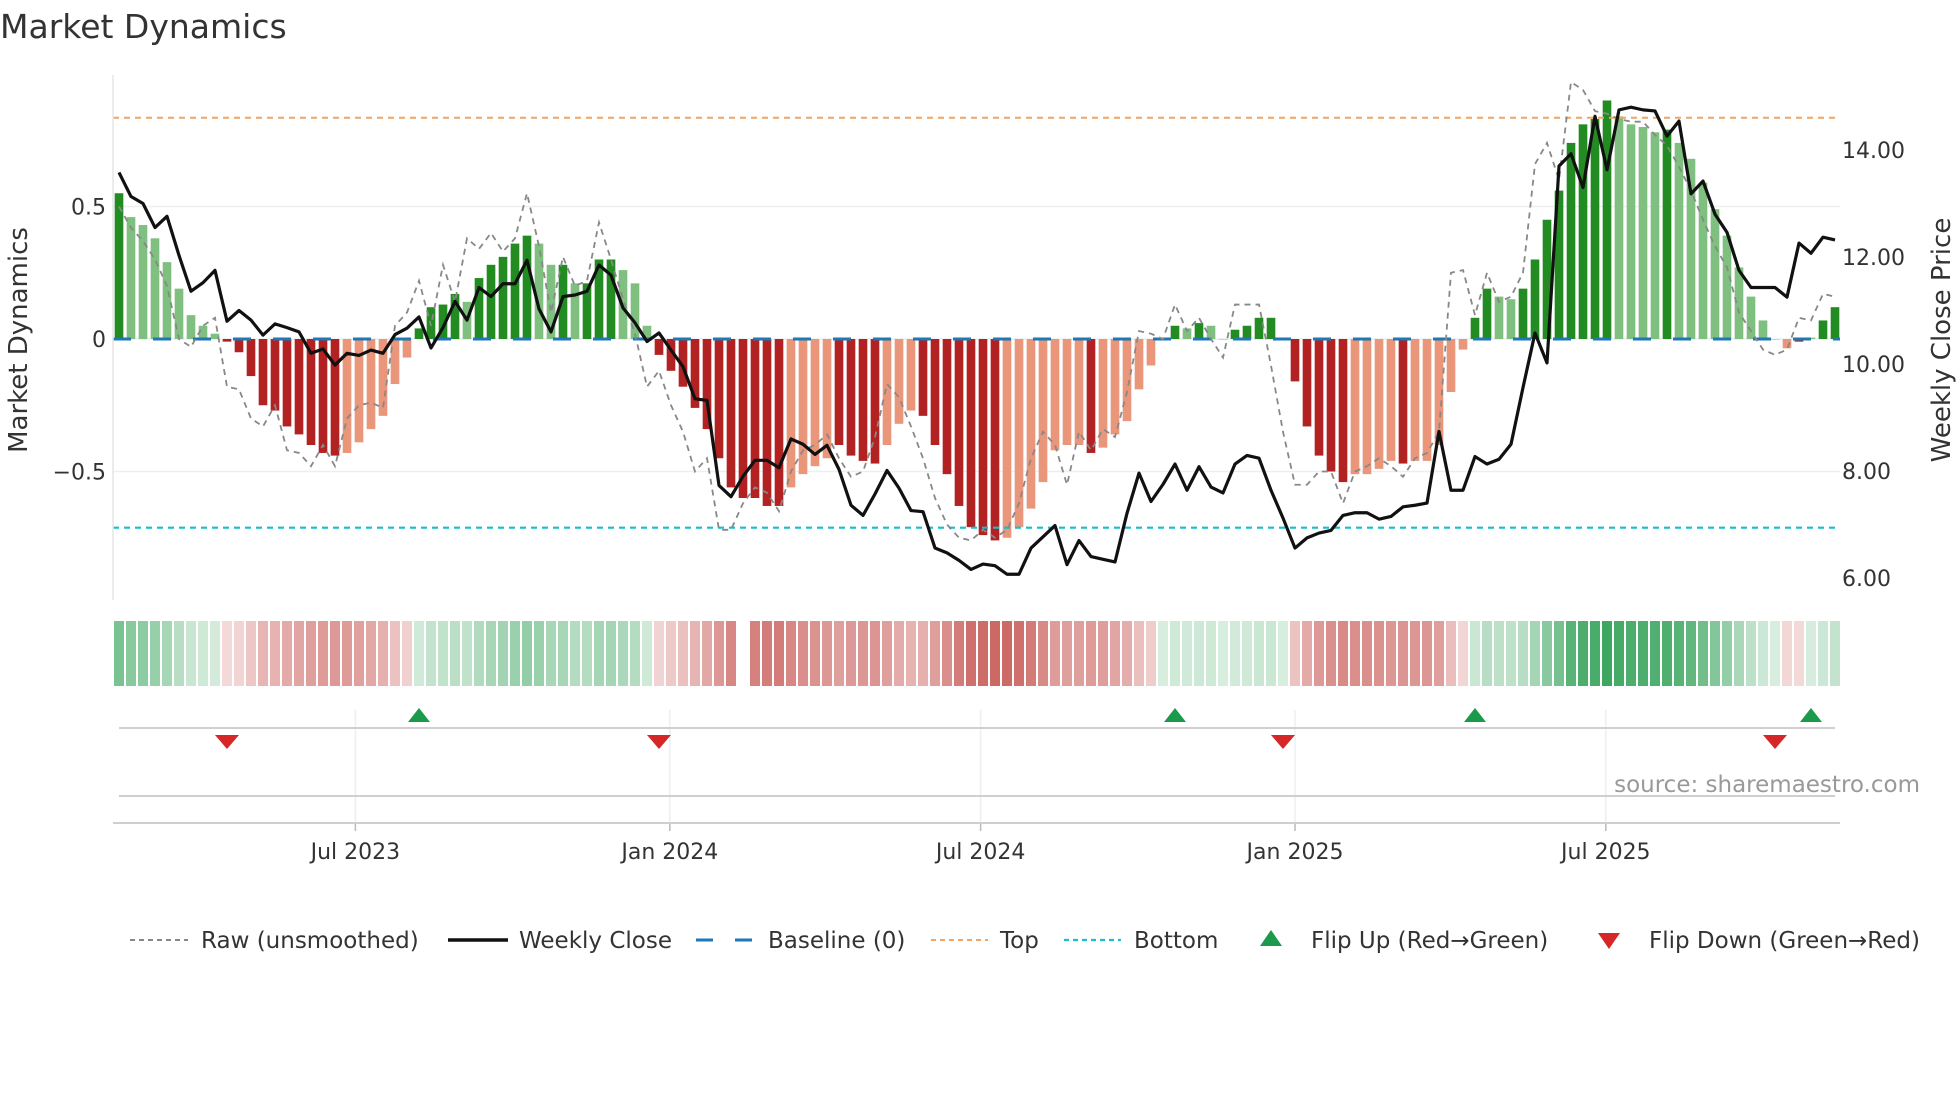 This screenshot has width=1960, height=1102. What do you see at coordinates (980, 852) in the screenshot?
I see `x-tick-label: Jul 2024` at bounding box center [980, 852].